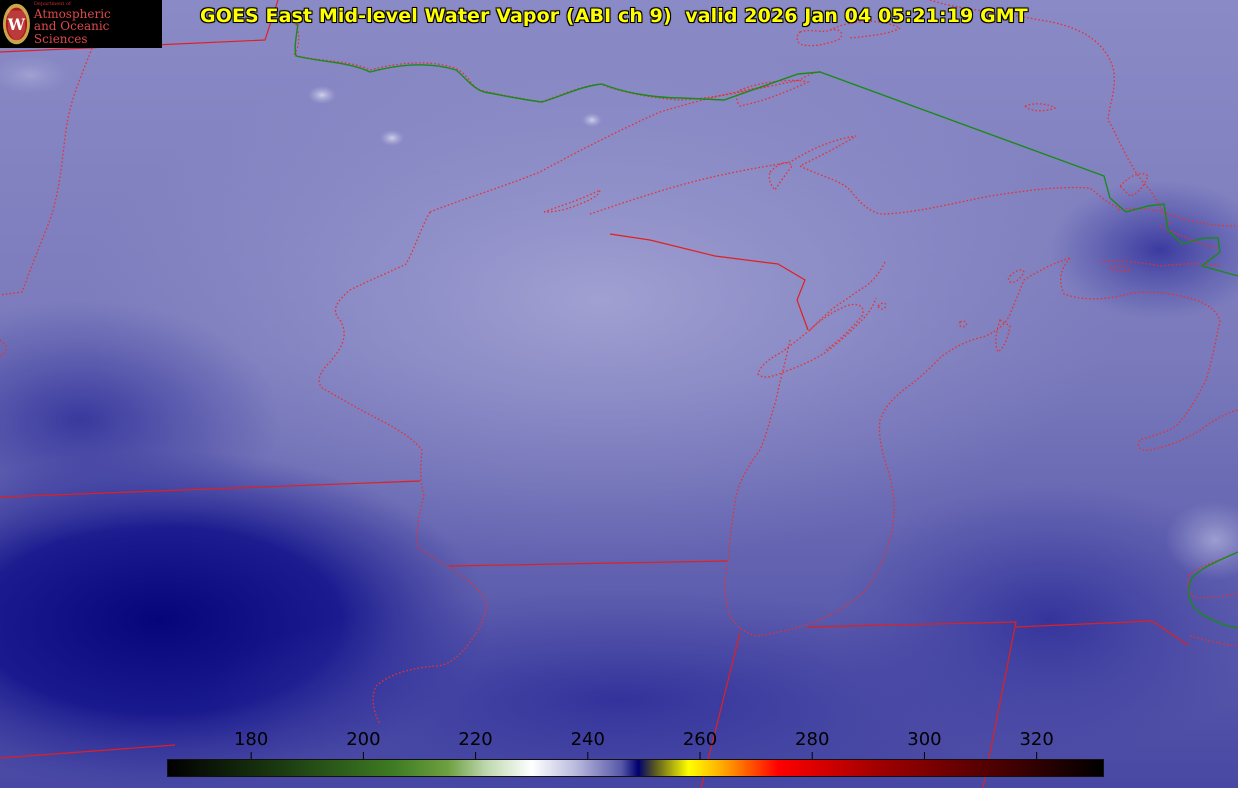 The height and width of the screenshot is (788, 1238). Describe the element at coordinates (1036, 739) in the screenshot. I see `colorbar-tick-label: 320` at that location.